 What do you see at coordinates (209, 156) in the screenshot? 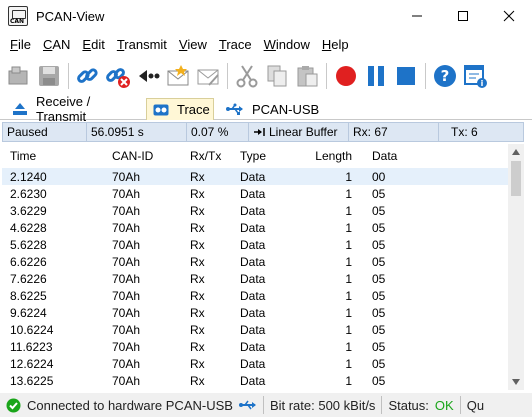
I see `column-header-rx-tx: Rx/Tx` at bounding box center [209, 156].